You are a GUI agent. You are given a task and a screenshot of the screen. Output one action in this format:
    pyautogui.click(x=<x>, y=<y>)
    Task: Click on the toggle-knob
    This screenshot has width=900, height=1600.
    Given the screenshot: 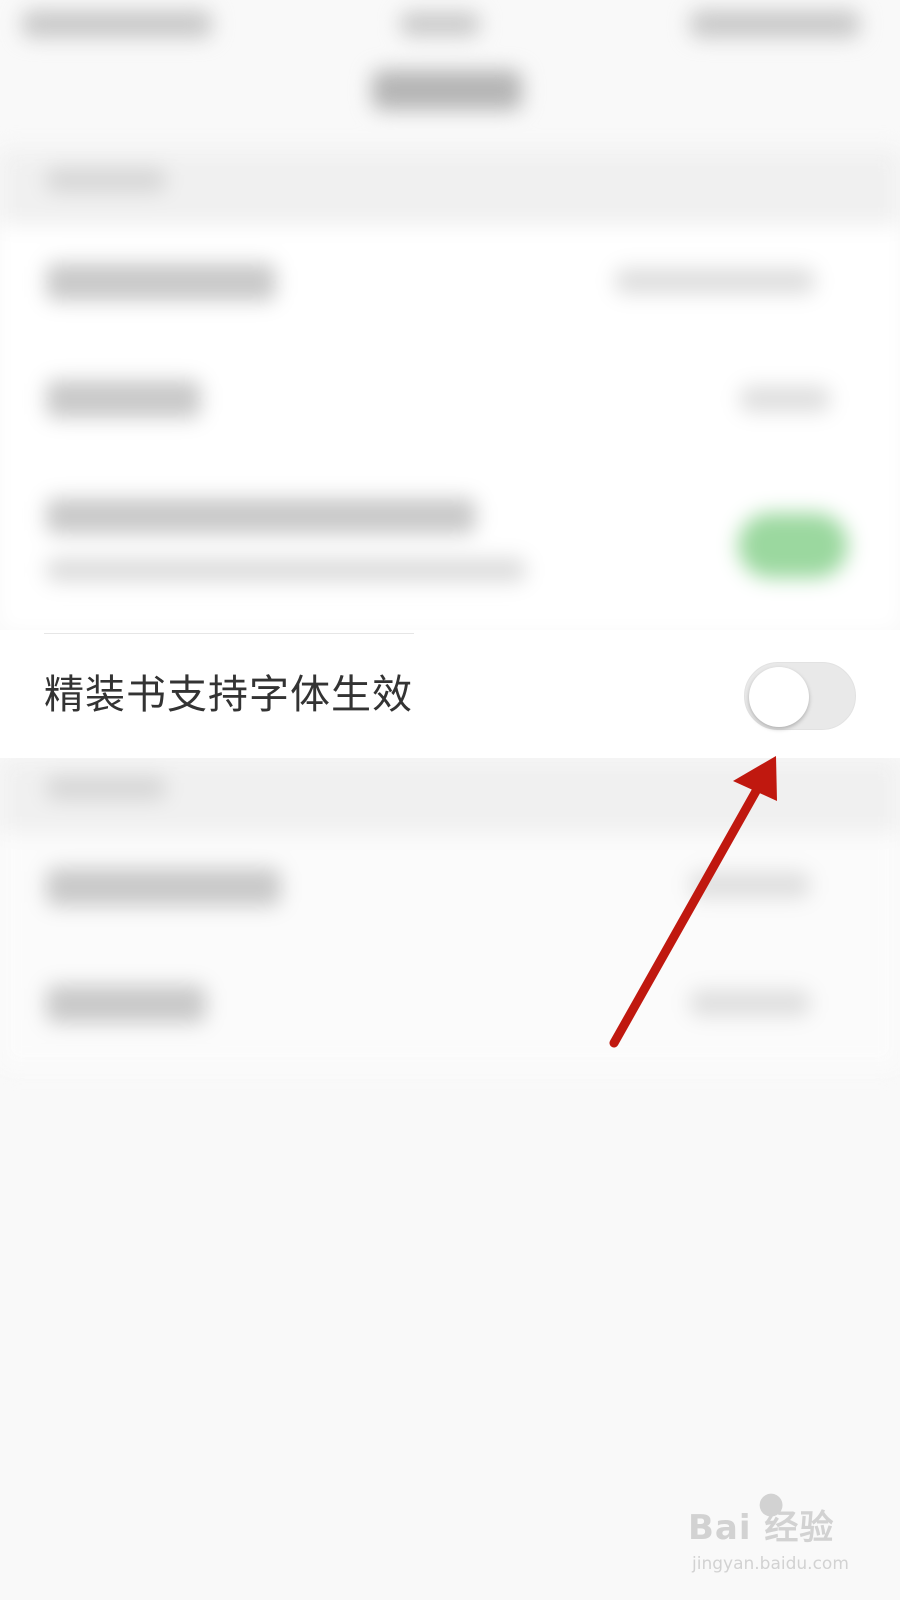 What is the action you would take?
    pyautogui.click(x=779, y=697)
    